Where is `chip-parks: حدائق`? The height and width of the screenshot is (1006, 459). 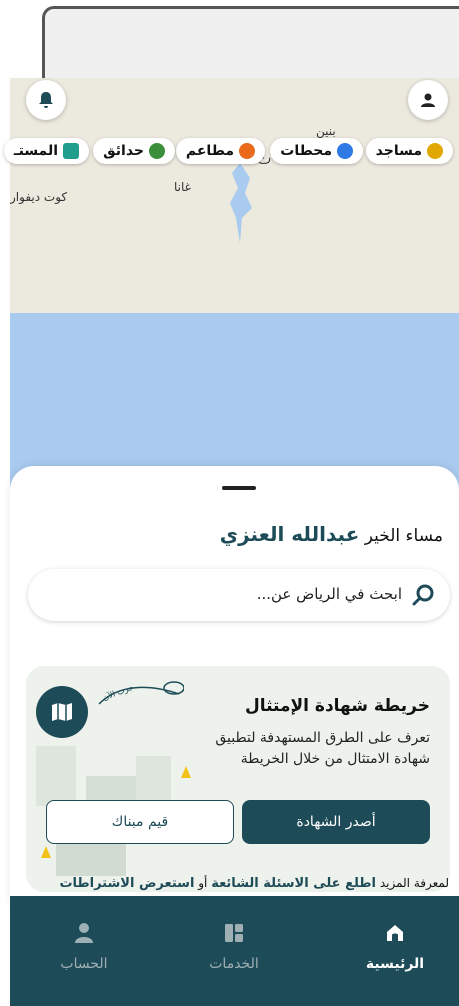 chip-parks: حدائق is located at coordinates (134, 151).